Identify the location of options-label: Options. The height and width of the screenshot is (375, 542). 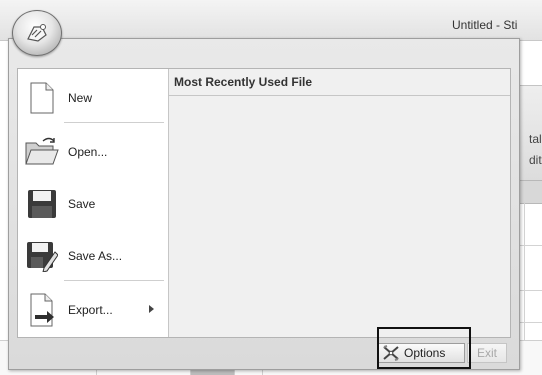
(425, 353).